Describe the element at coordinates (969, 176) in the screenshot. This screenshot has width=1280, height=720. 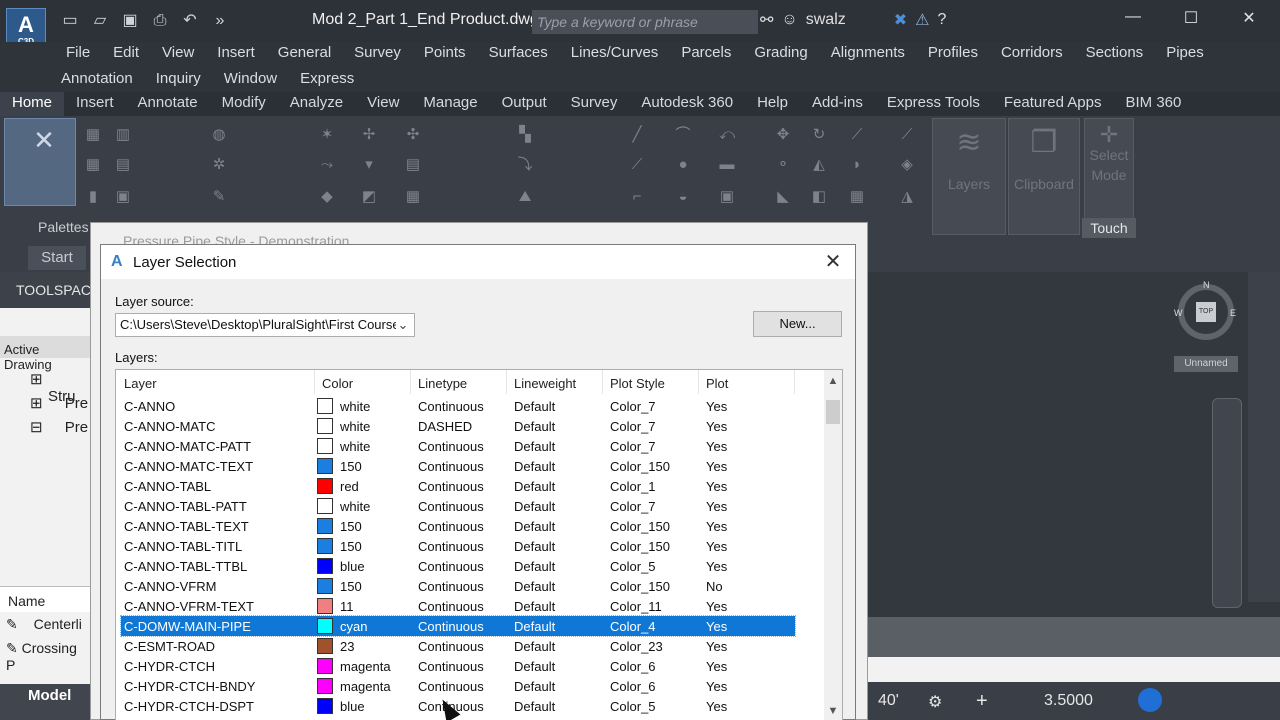
I see `layers-button: ≋ Layers` at that location.